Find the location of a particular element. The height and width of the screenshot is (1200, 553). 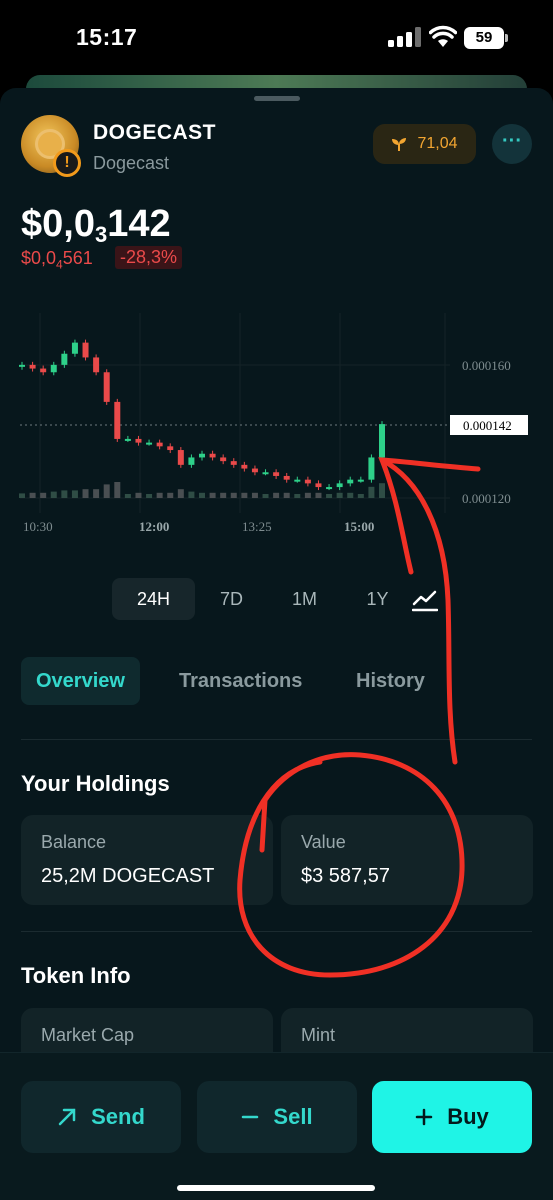

x-tick-label: 15:00 is located at coordinates (359, 526).